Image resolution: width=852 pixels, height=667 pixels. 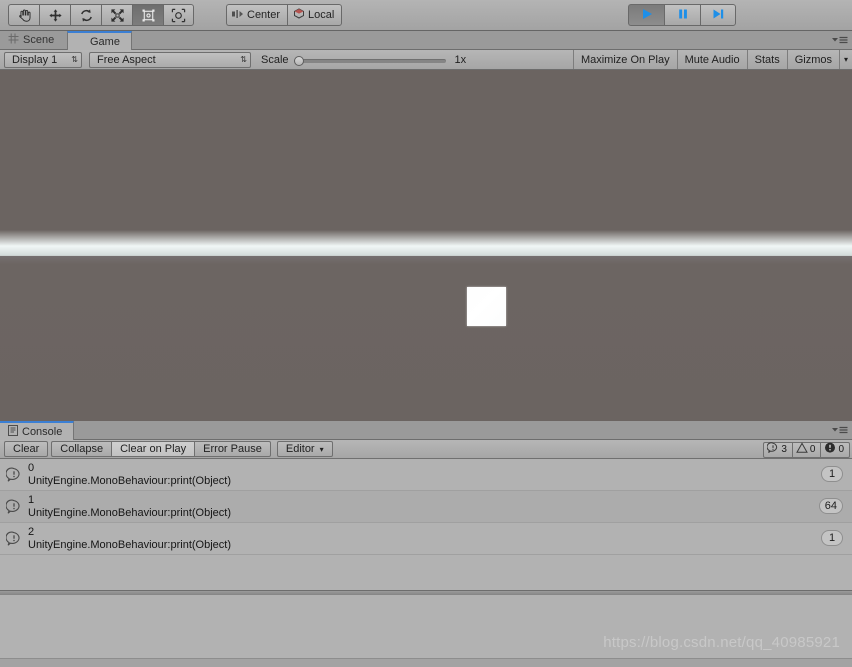 What do you see at coordinates (39, 40) in the screenshot?
I see `tab-scene-label: Scene` at bounding box center [39, 40].